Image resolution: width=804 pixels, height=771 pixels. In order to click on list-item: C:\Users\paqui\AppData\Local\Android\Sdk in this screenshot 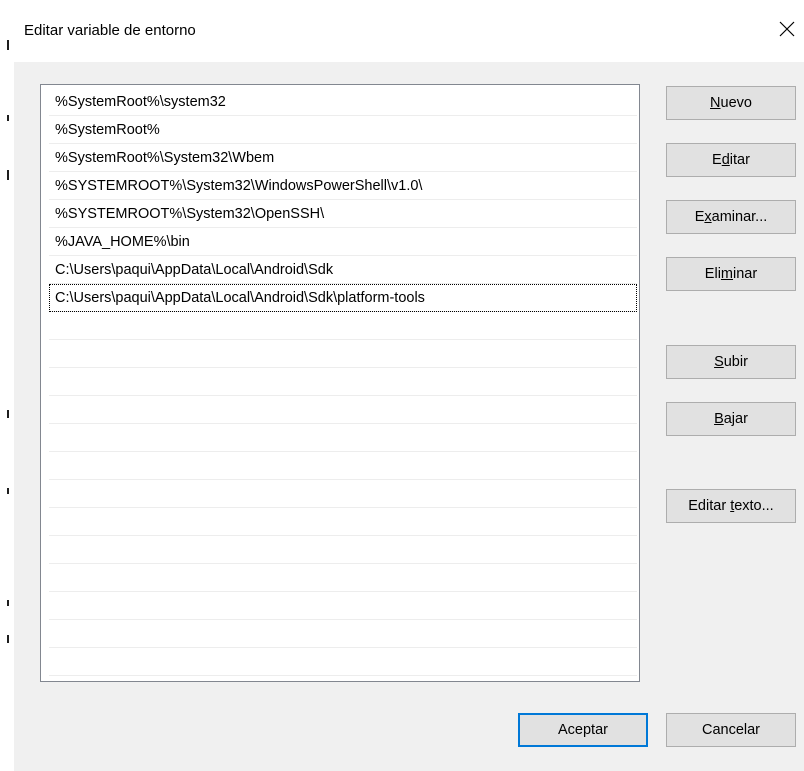, I will do `click(343, 270)`.